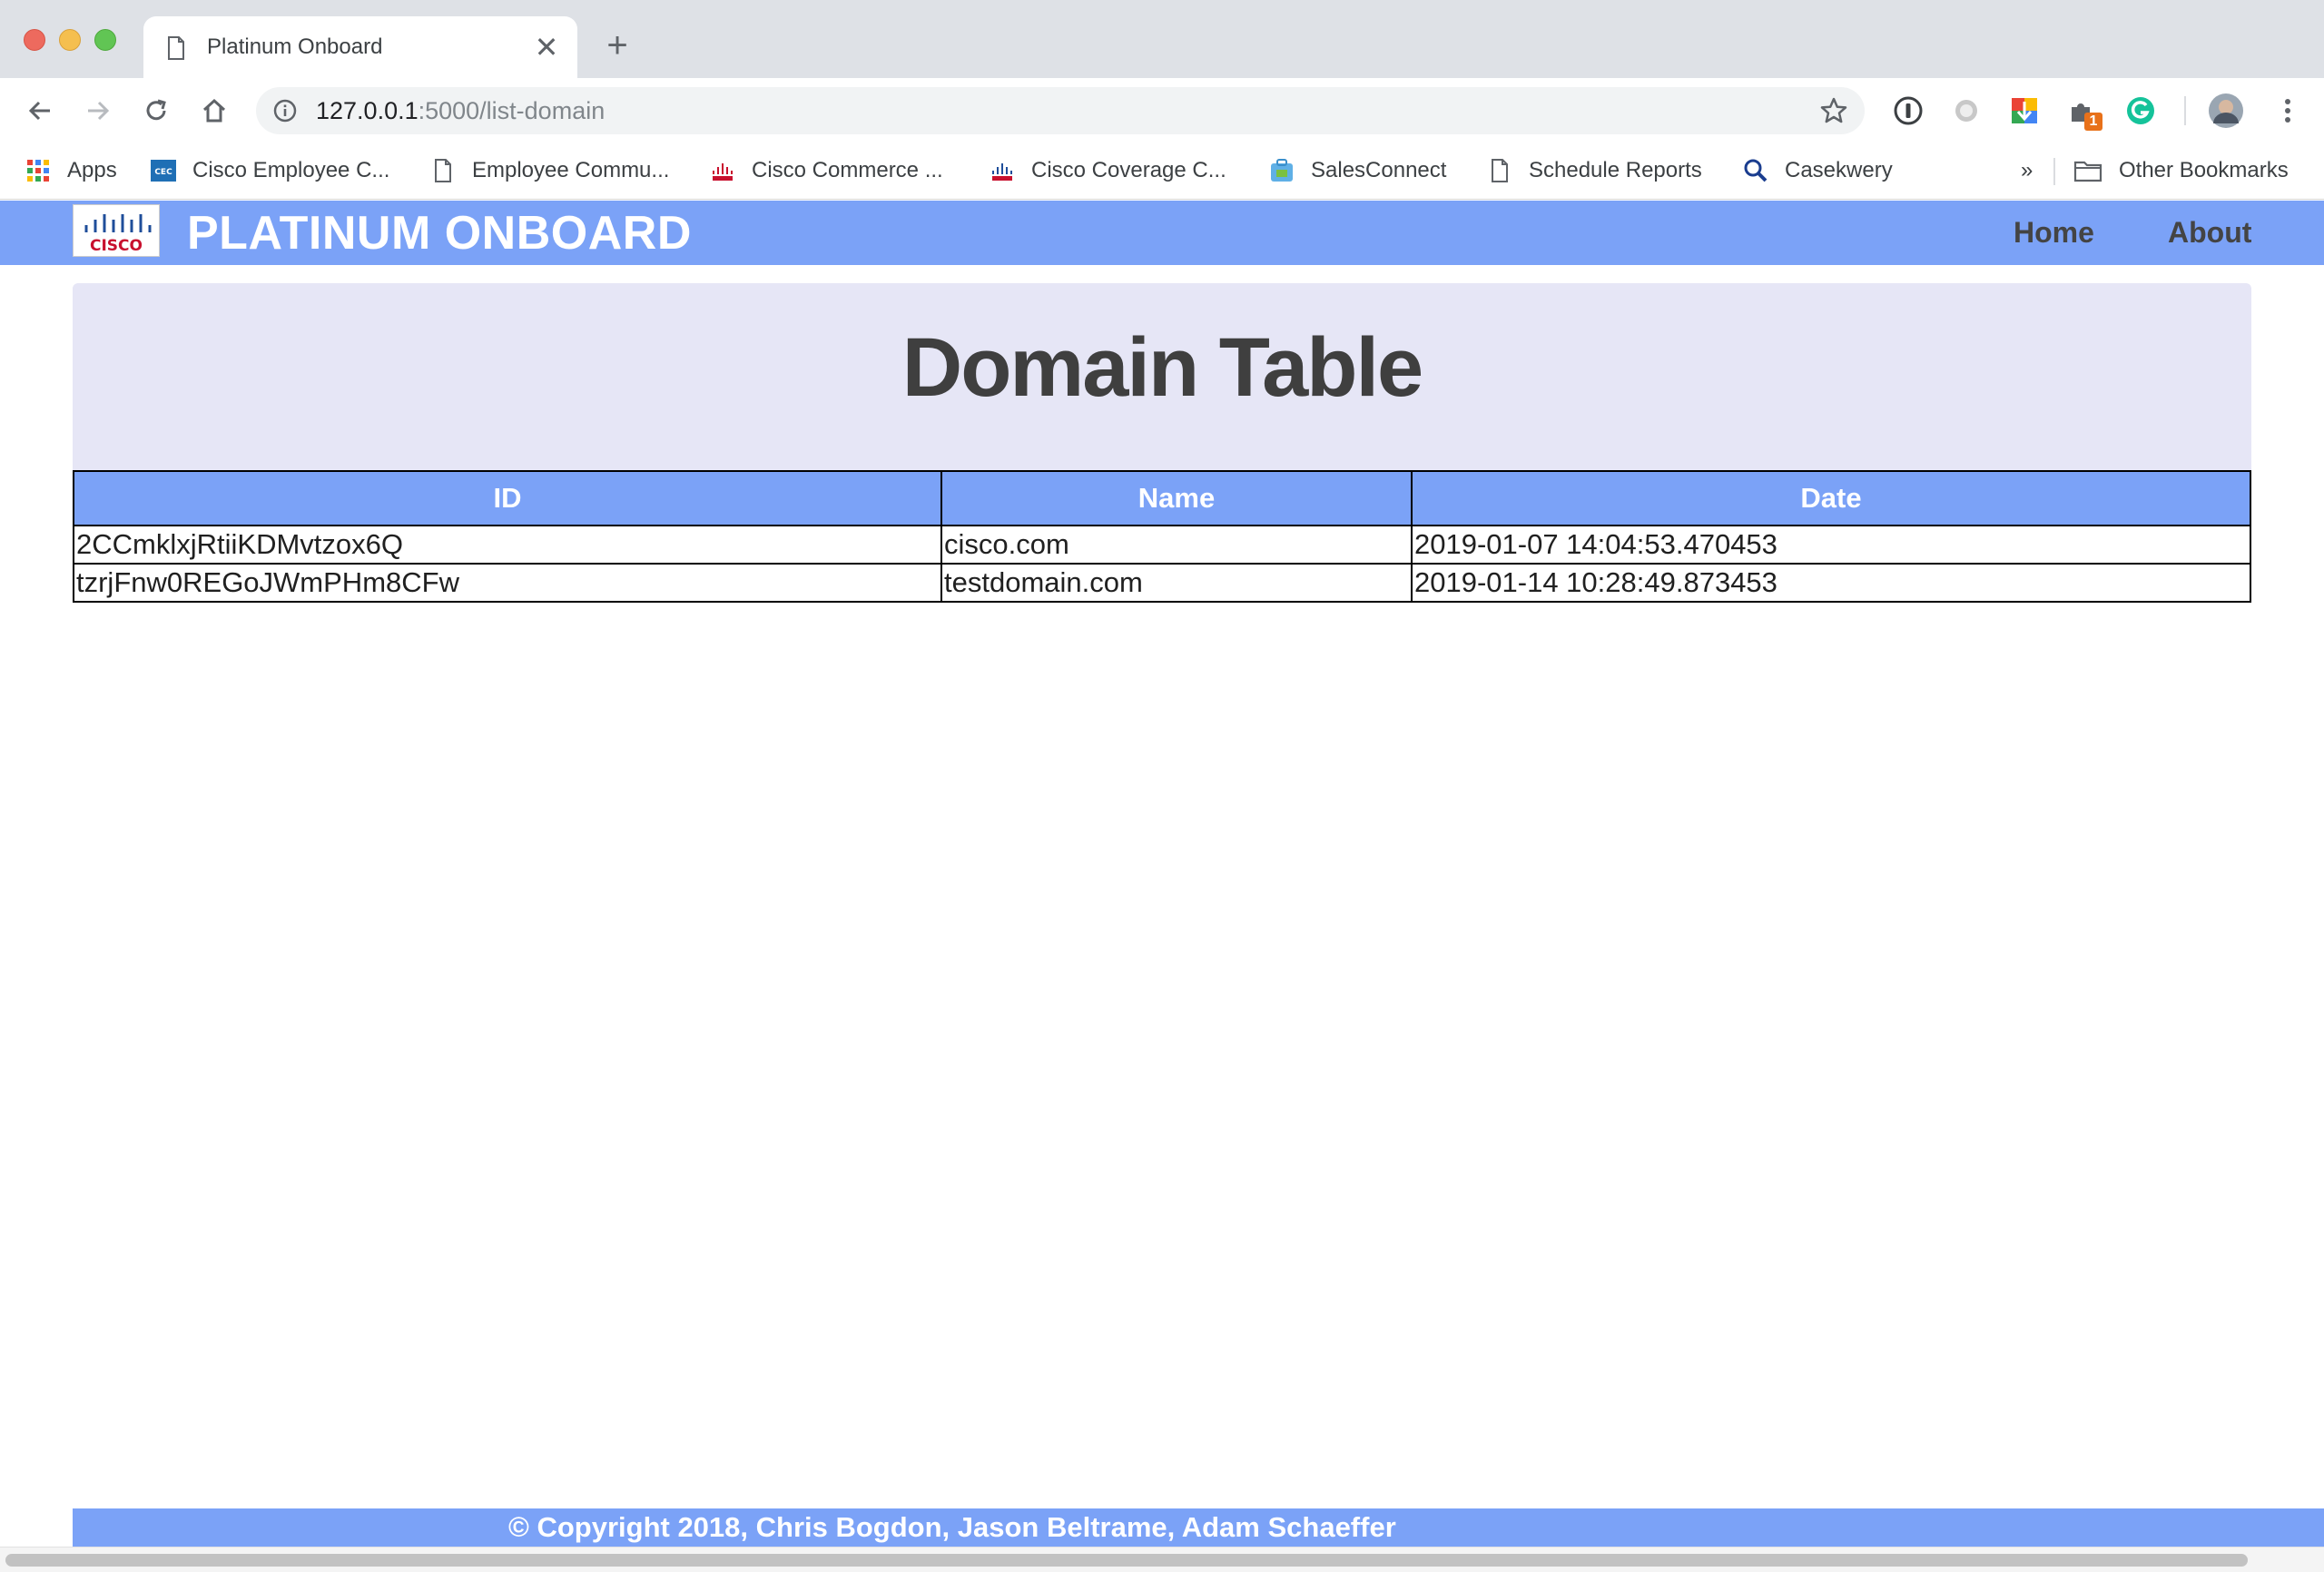 The image size is (2324, 1572). Describe the element at coordinates (617, 45) in the screenshot. I see `new-tab-button: +` at that location.